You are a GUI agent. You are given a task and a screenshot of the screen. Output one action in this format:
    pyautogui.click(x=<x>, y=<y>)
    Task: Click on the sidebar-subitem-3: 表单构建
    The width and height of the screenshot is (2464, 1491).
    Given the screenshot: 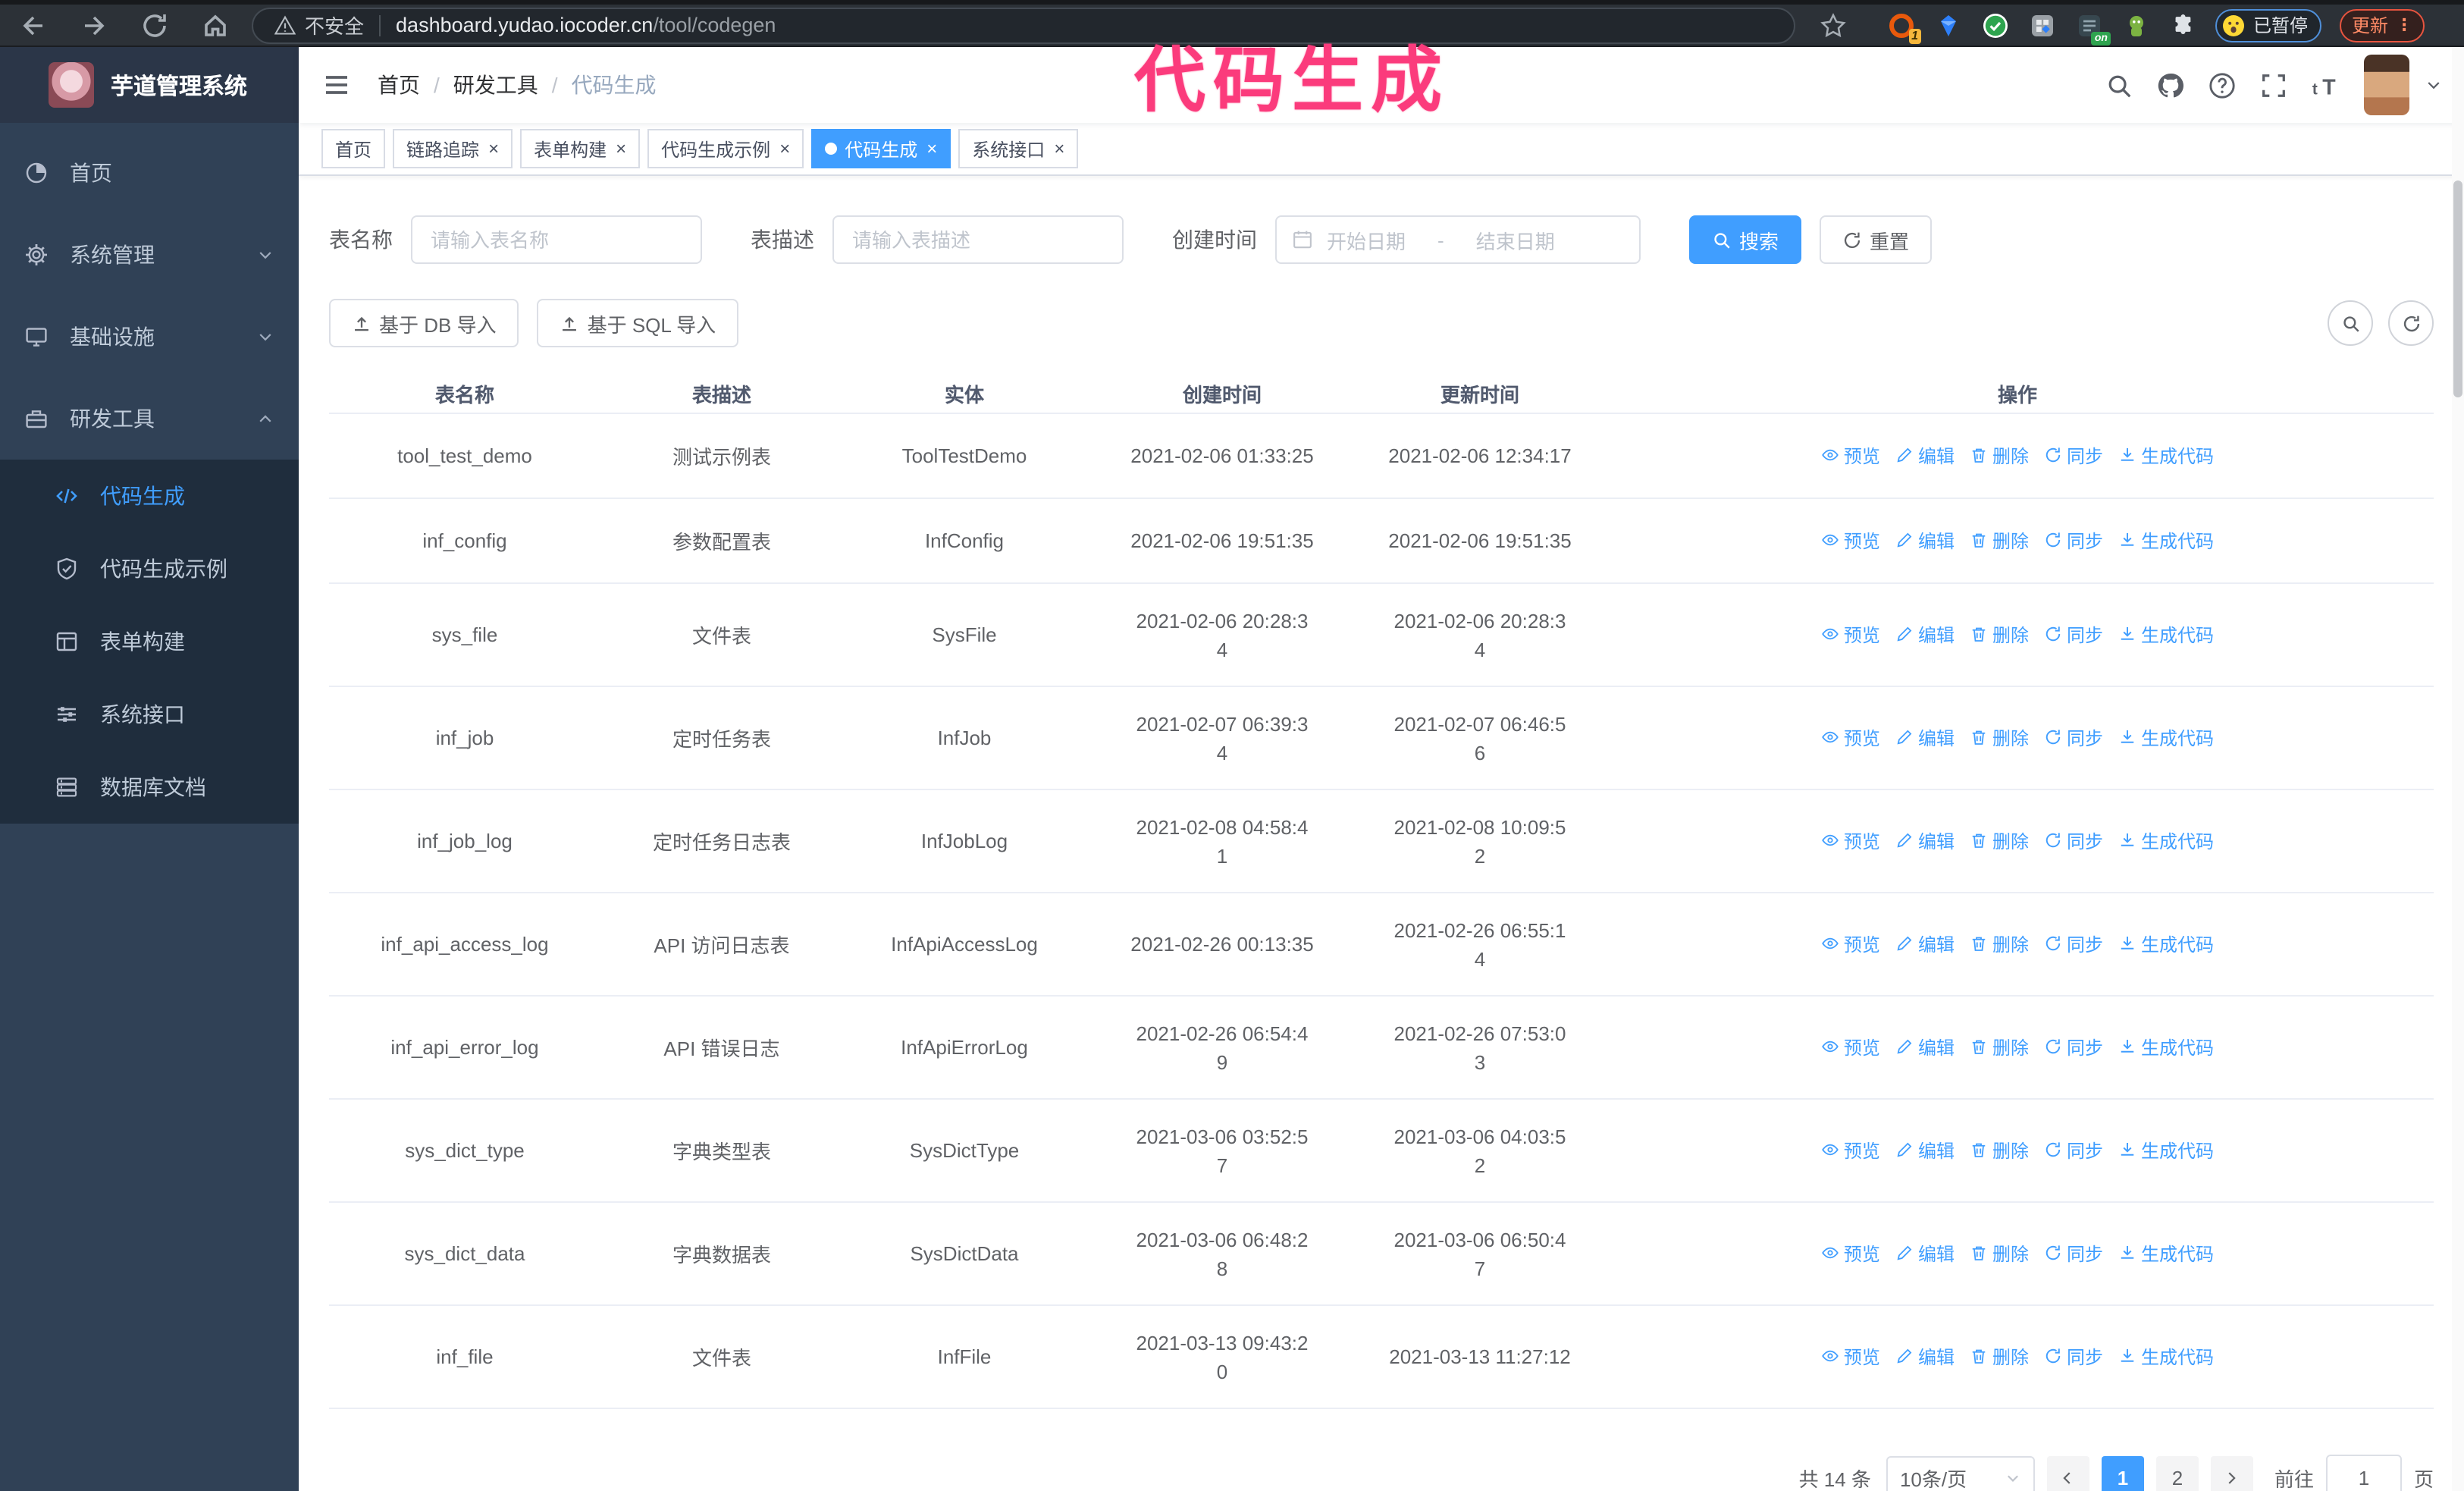 What is the action you would take?
    pyautogui.click(x=150, y=641)
    